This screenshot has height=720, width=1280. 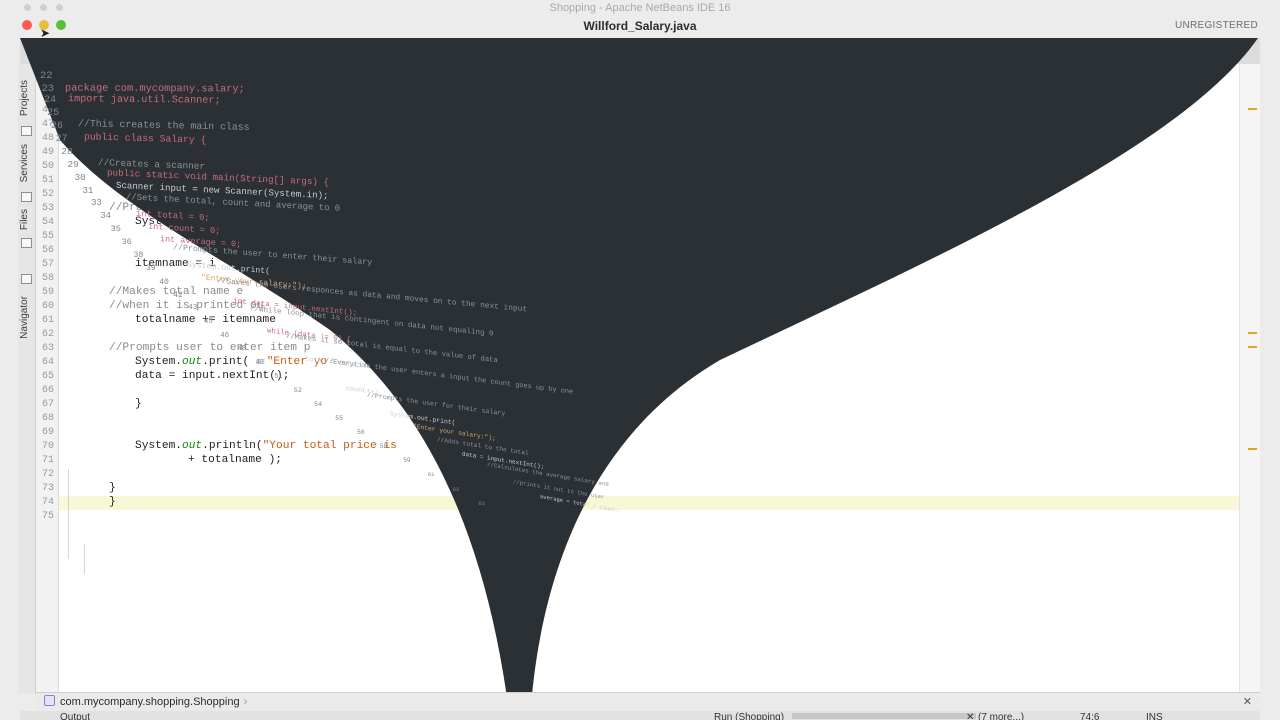 What do you see at coordinates (329, 446) in the screenshot?
I see `code-token: "Your total price is` at bounding box center [329, 446].